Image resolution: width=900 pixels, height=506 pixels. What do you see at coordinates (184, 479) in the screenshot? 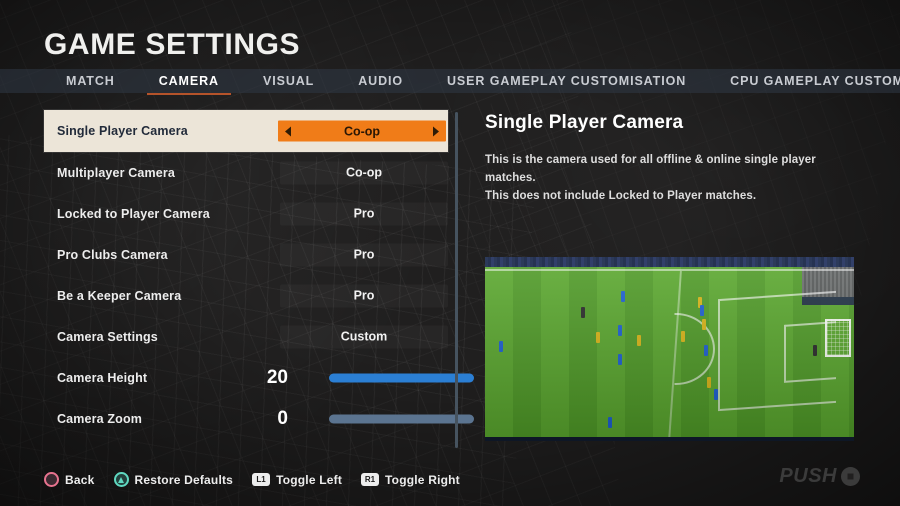
I see `prompt-label: Restore Defaults` at bounding box center [184, 479].